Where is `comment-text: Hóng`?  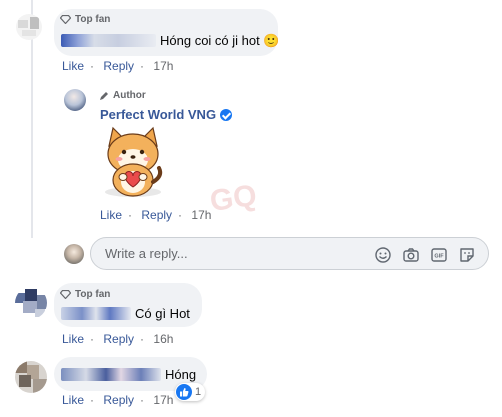
comment-text: Hóng is located at coordinates (128, 374).